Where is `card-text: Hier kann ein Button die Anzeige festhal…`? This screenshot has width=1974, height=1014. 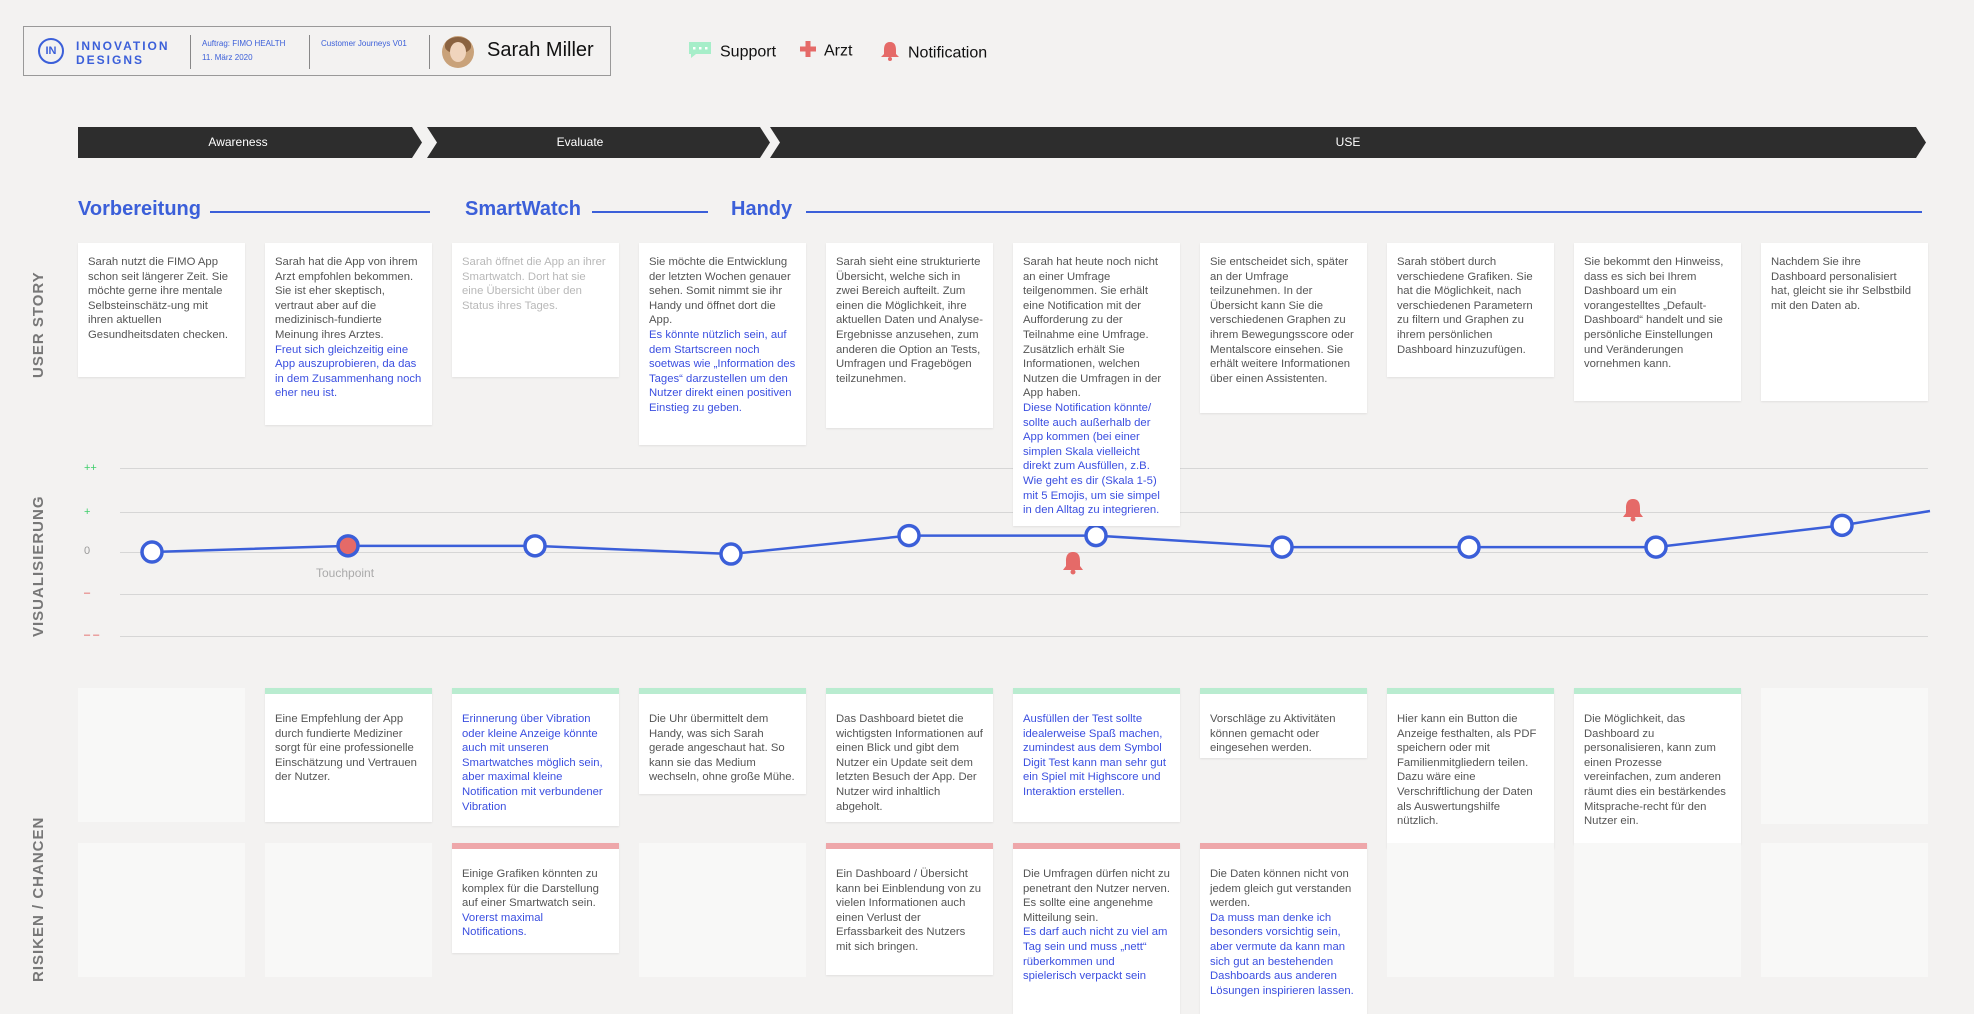
card-text: Hier kann ein Button die Anzeige festhal… is located at coordinates (1467, 770).